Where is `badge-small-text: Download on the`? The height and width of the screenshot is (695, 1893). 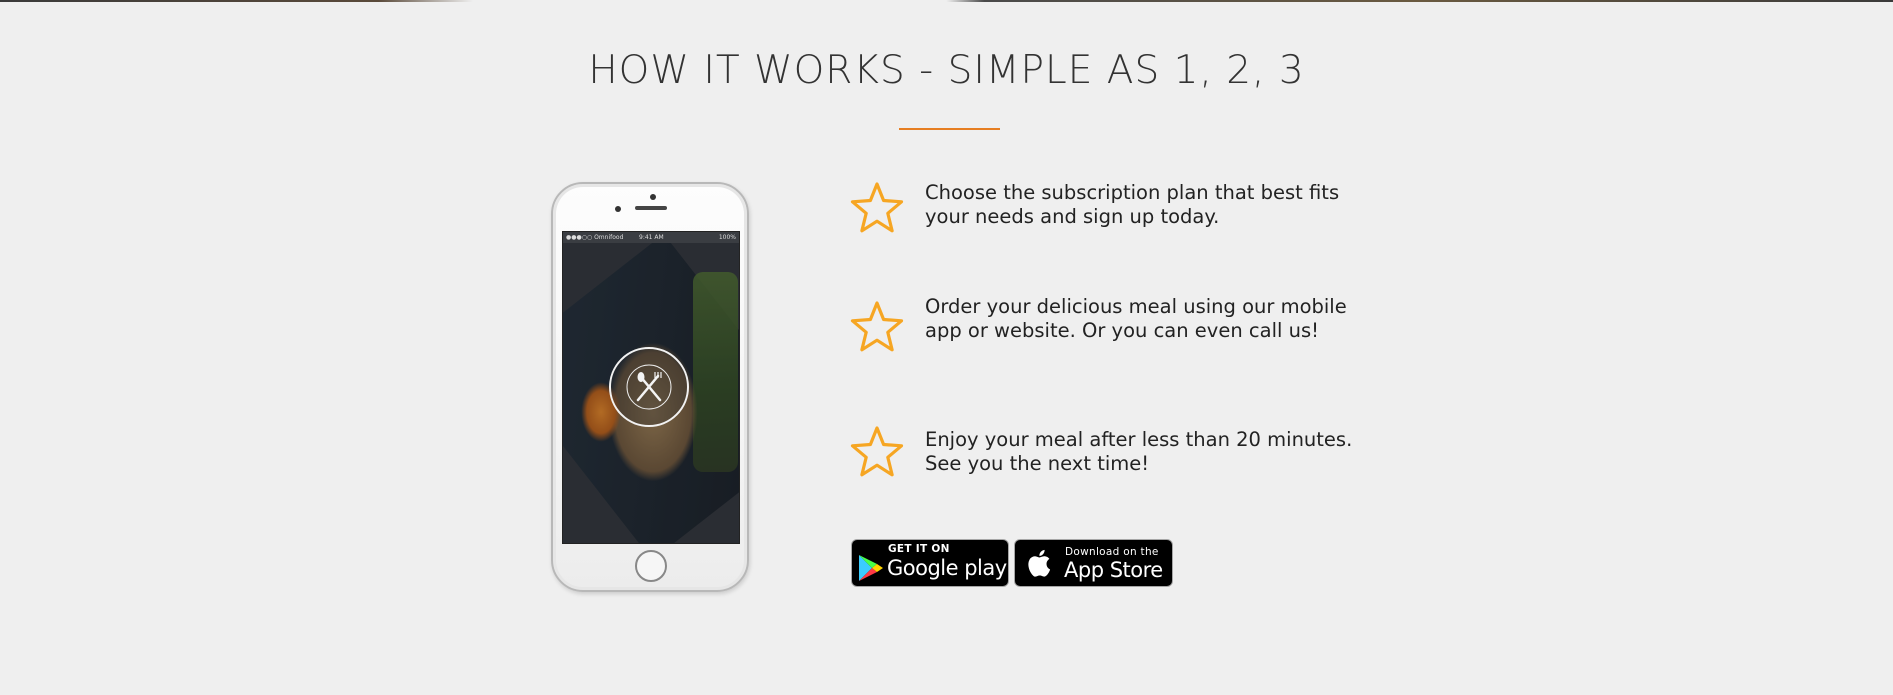 badge-small-text: Download on the is located at coordinates (1112, 552).